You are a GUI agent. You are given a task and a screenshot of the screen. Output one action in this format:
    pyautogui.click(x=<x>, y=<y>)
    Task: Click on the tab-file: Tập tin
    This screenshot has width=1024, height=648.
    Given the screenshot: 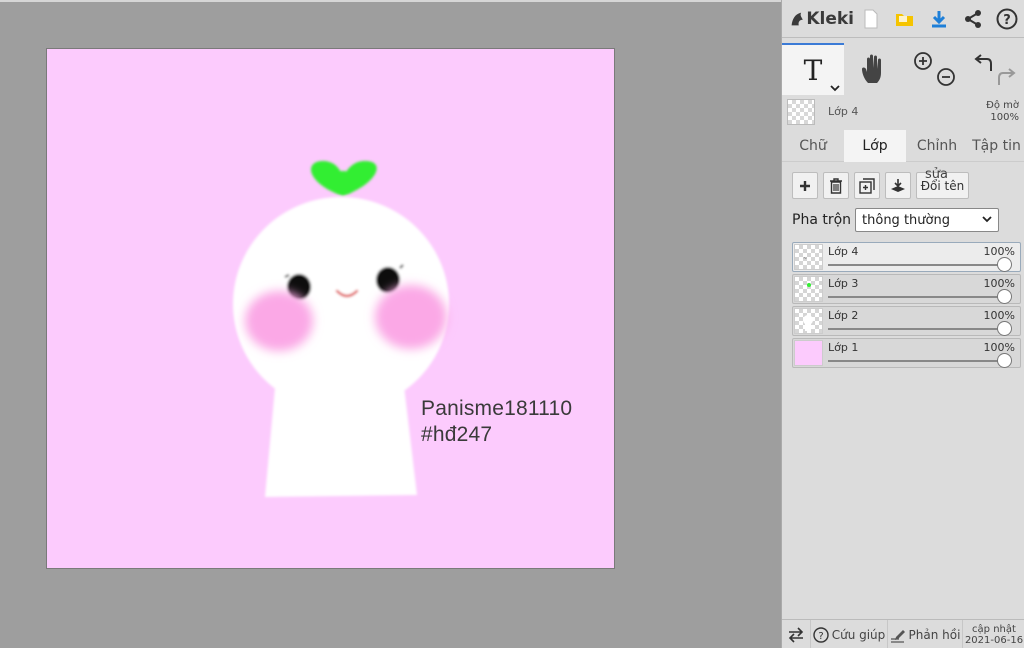 What is the action you would take?
    pyautogui.click(x=996, y=146)
    